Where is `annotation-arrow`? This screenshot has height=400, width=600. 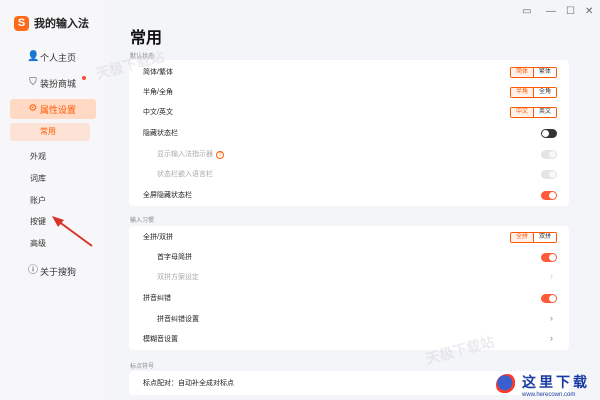
annotation-arrow is located at coordinates (72, 231).